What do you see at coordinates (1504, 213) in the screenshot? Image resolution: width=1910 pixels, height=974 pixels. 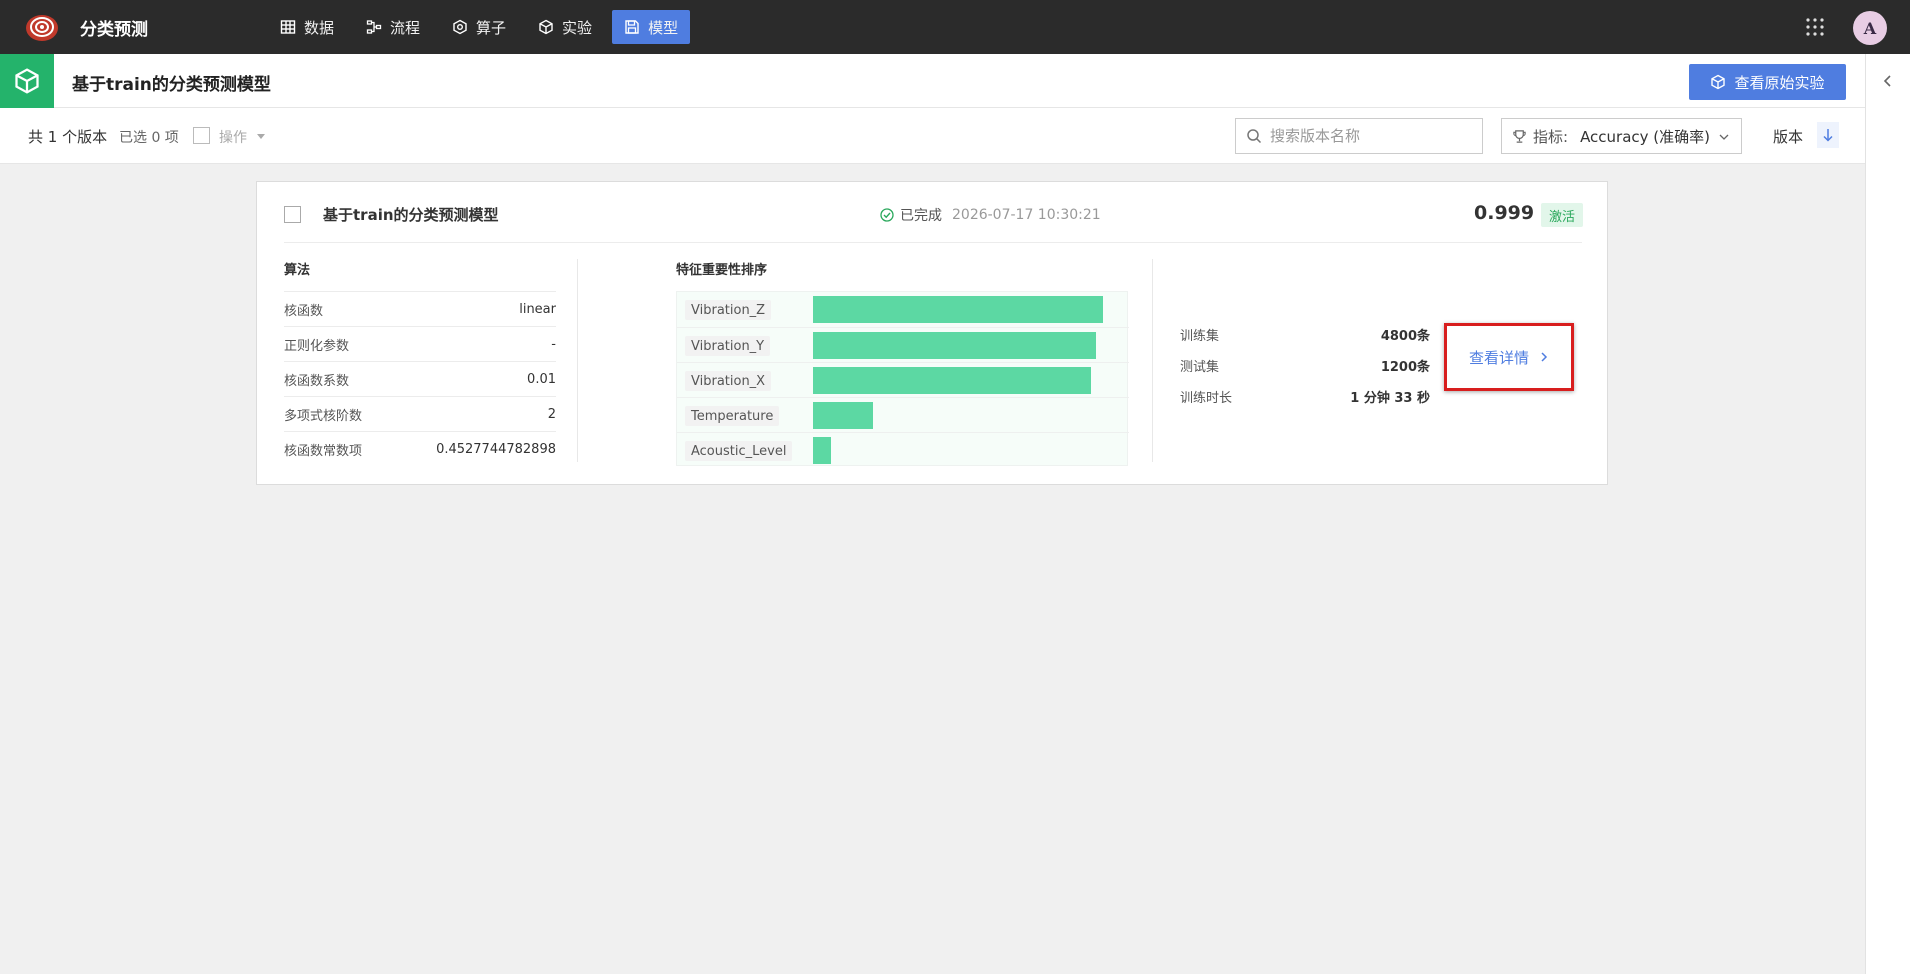 I see `metric-score: 0.999` at bounding box center [1504, 213].